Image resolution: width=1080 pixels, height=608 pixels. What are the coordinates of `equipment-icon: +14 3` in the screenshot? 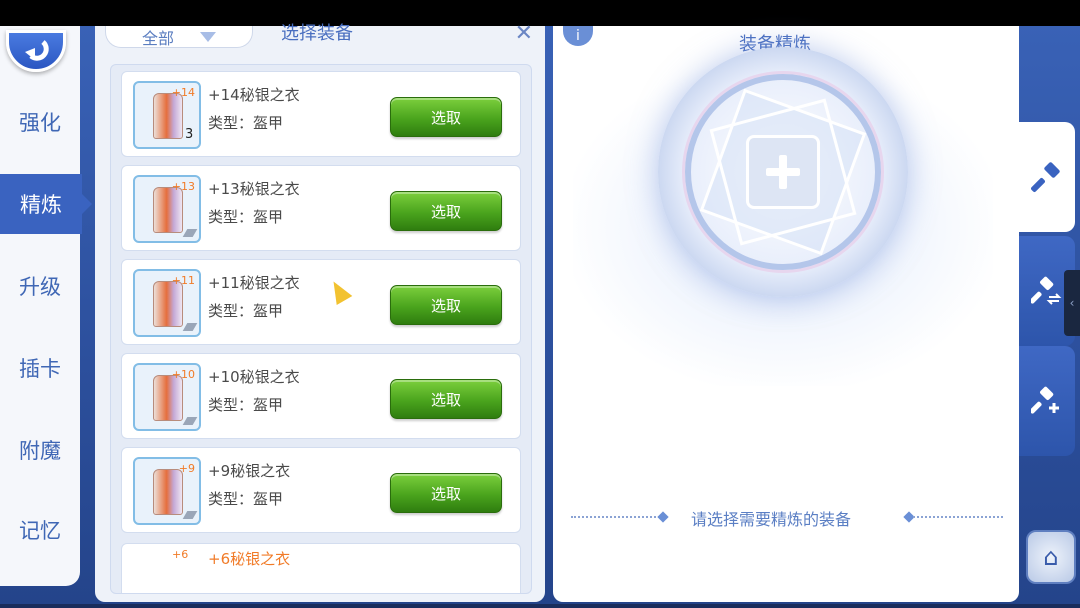 It's located at (167, 115).